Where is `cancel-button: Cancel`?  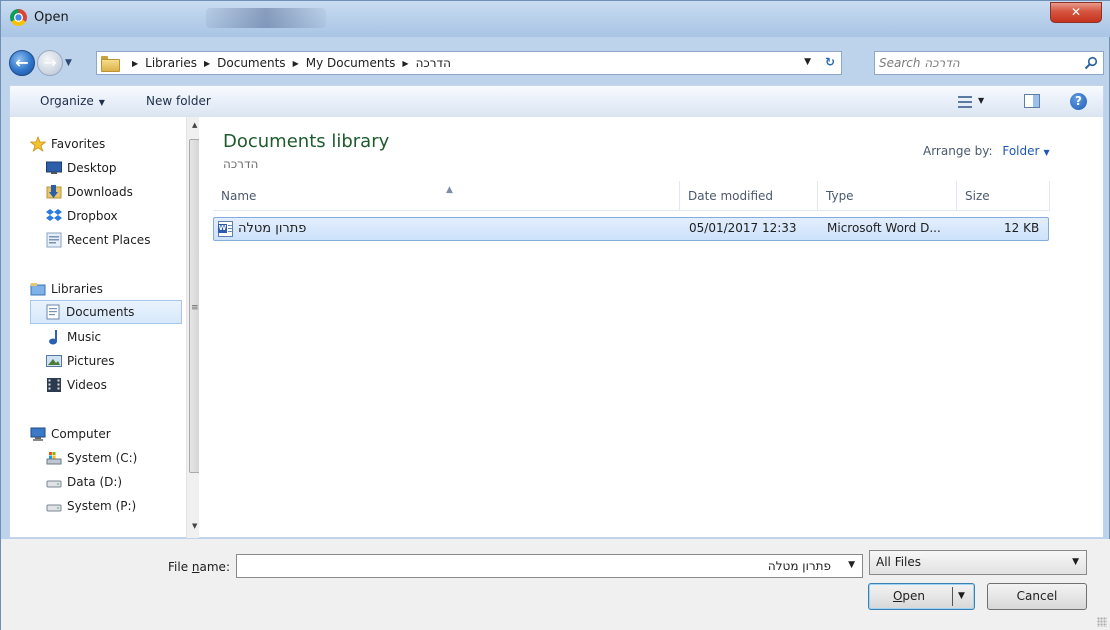
cancel-button: Cancel is located at coordinates (1037, 596).